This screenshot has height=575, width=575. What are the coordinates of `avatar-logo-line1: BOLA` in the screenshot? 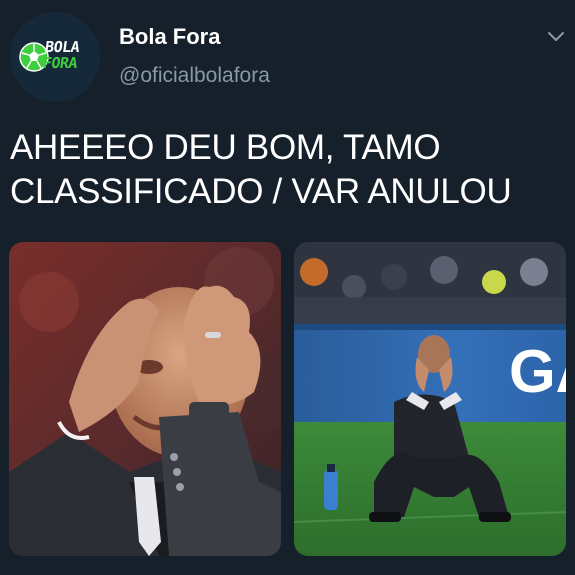 It's located at (62, 47).